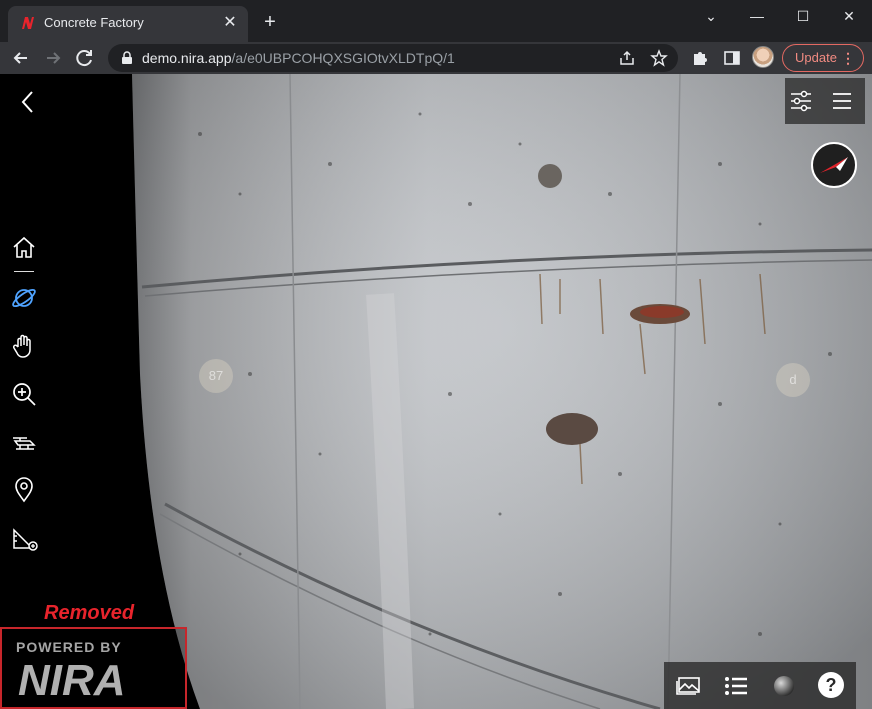 The width and height of the screenshot is (872, 709). Describe the element at coordinates (700, 58) in the screenshot. I see `extensions-puzzle-icon` at that location.